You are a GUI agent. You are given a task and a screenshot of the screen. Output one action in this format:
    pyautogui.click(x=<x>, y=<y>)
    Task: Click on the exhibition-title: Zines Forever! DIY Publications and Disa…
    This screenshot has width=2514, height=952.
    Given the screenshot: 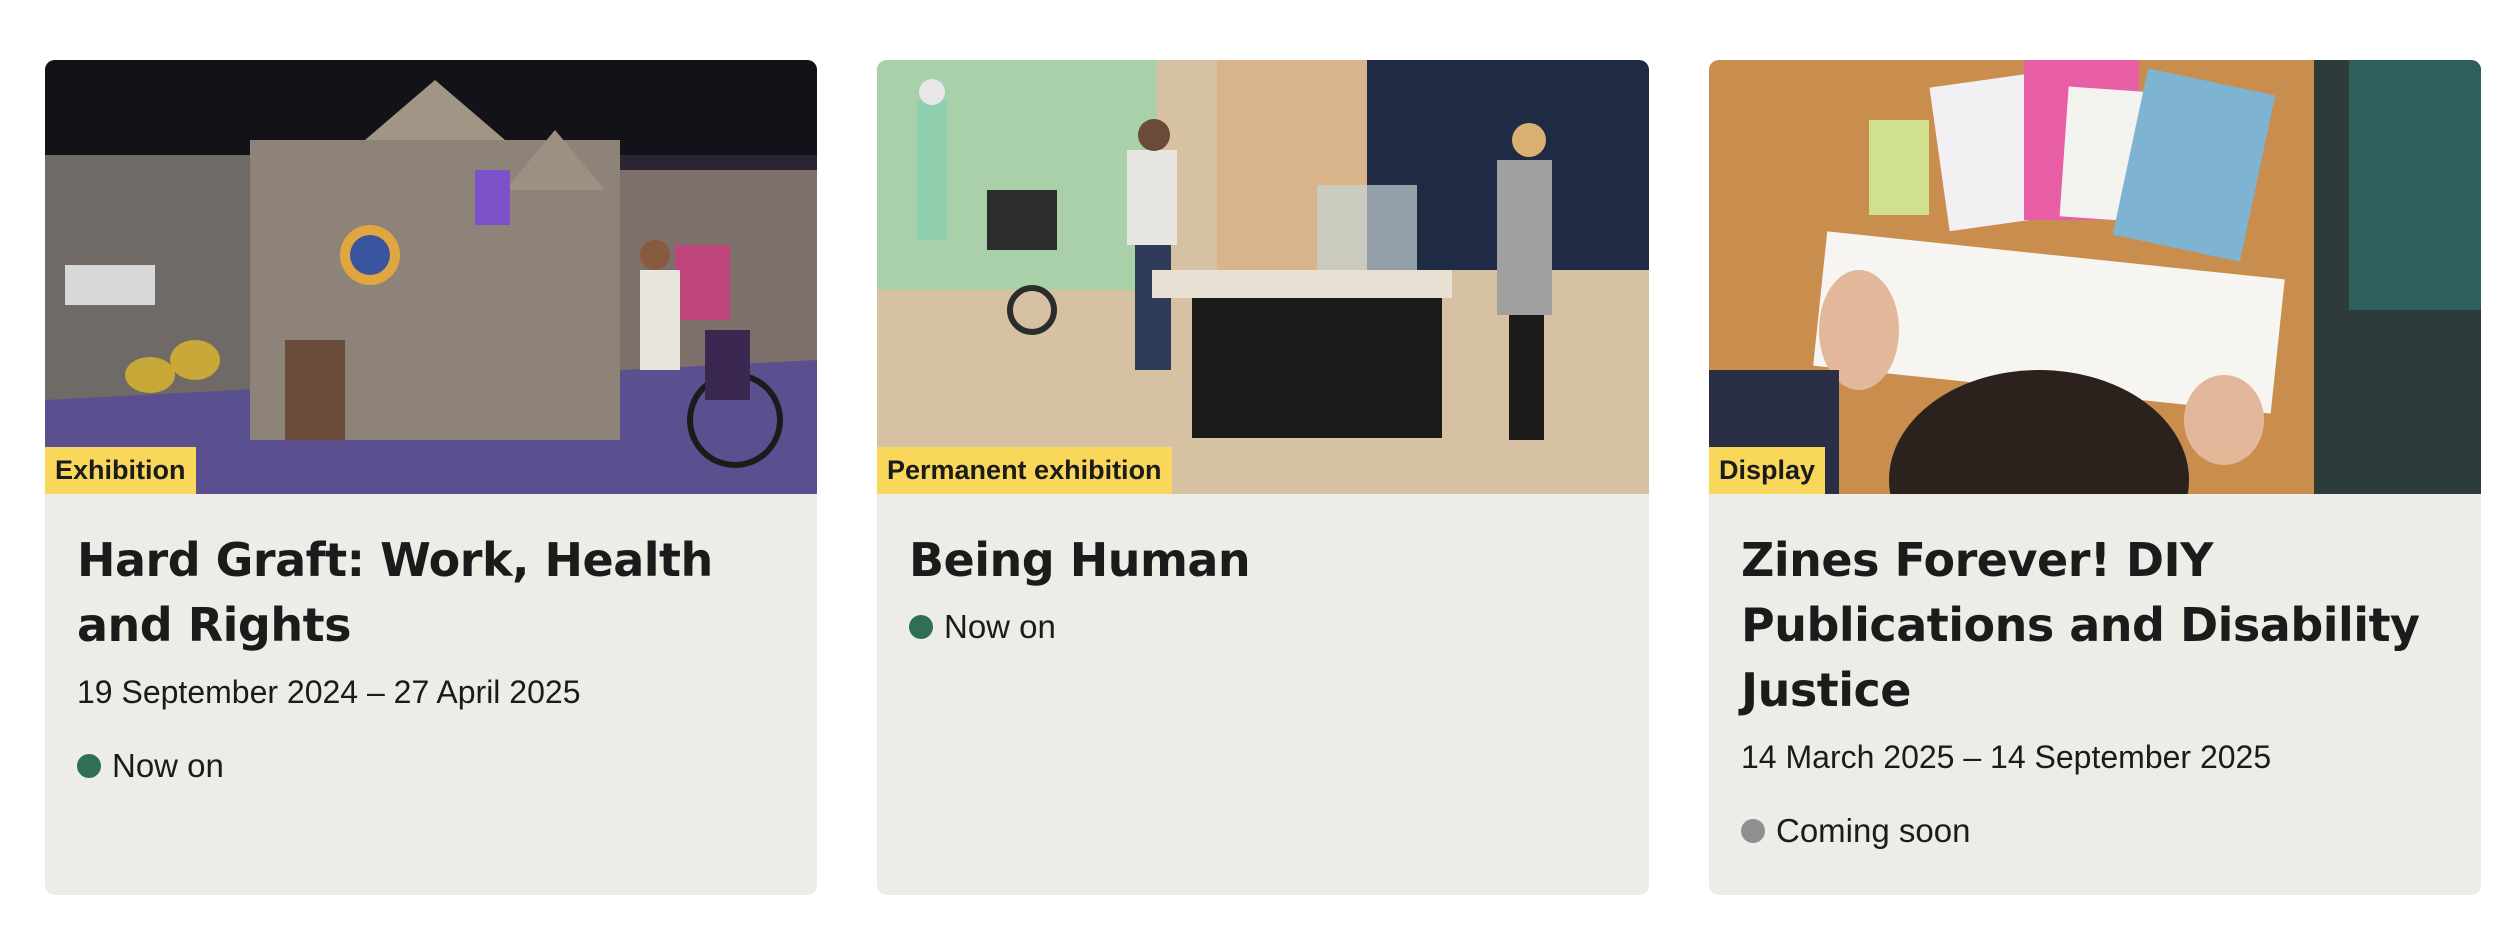 What is the action you would take?
    pyautogui.click(x=2080, y=625)
    